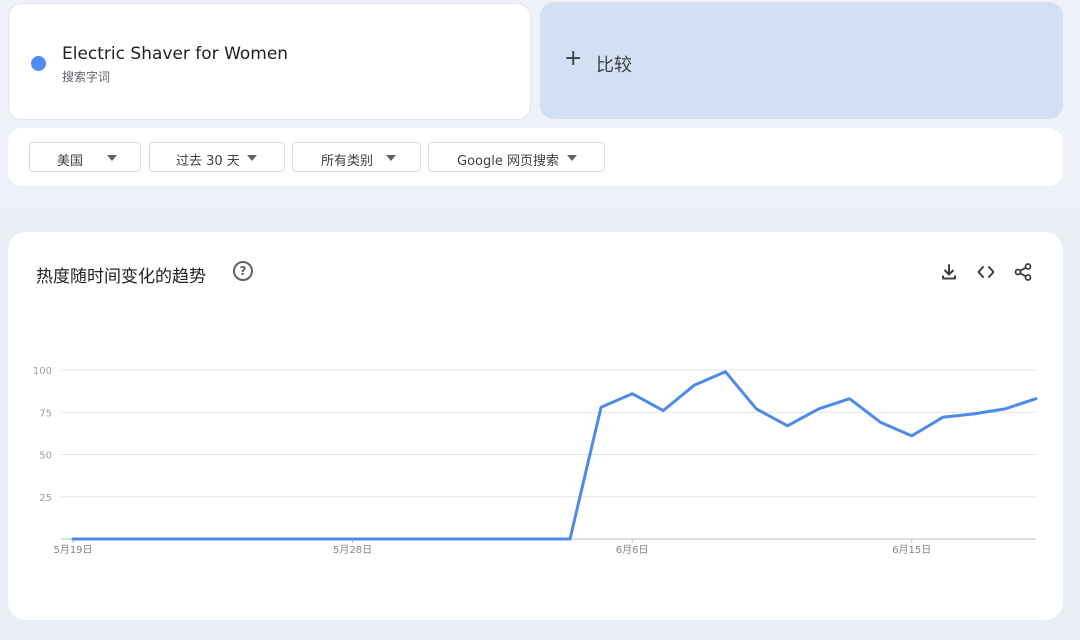 The height and width of the screenshot is (640, 1080). I want to click on filter-bar: 美国 过去 30 天 所有类别 Google 网页搜索, so click(535, 157).